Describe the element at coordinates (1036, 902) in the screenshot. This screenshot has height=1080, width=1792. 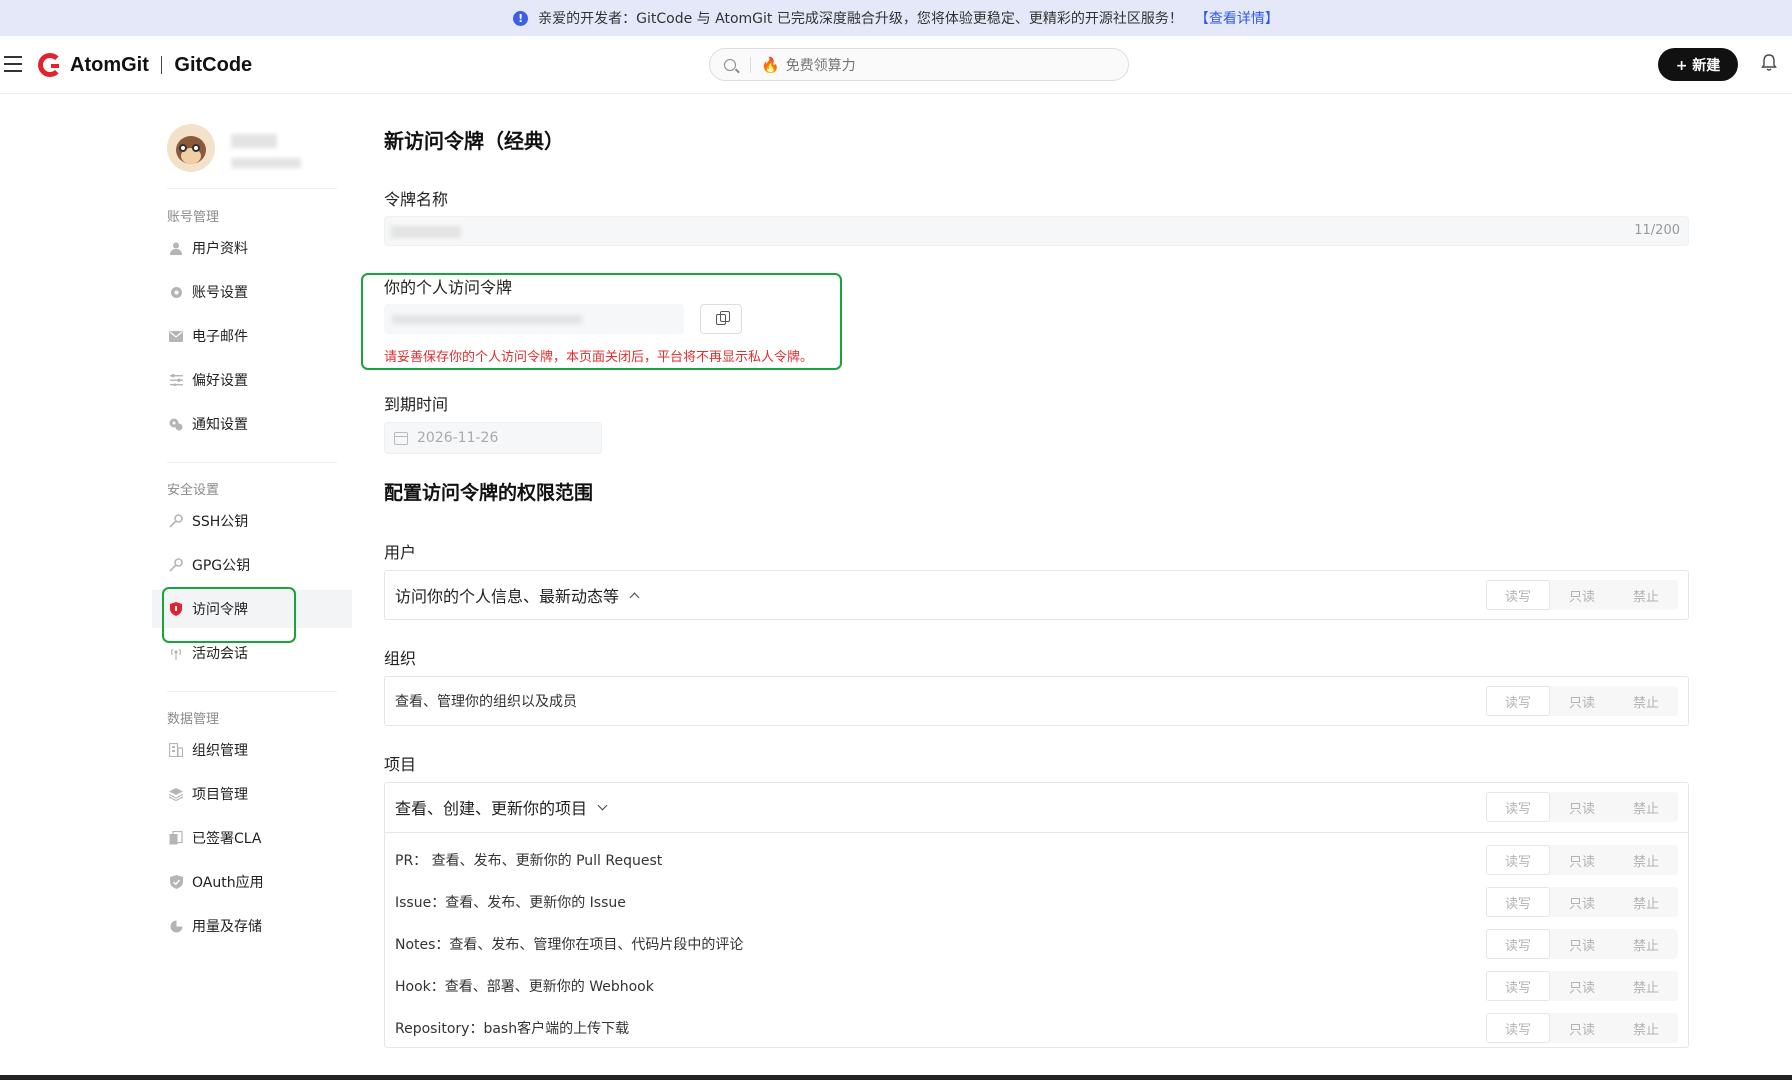
I see `scope-project-issue-row: Issue：查看、发布、更新你的 Issue 读写 只读 禁止` at that location.